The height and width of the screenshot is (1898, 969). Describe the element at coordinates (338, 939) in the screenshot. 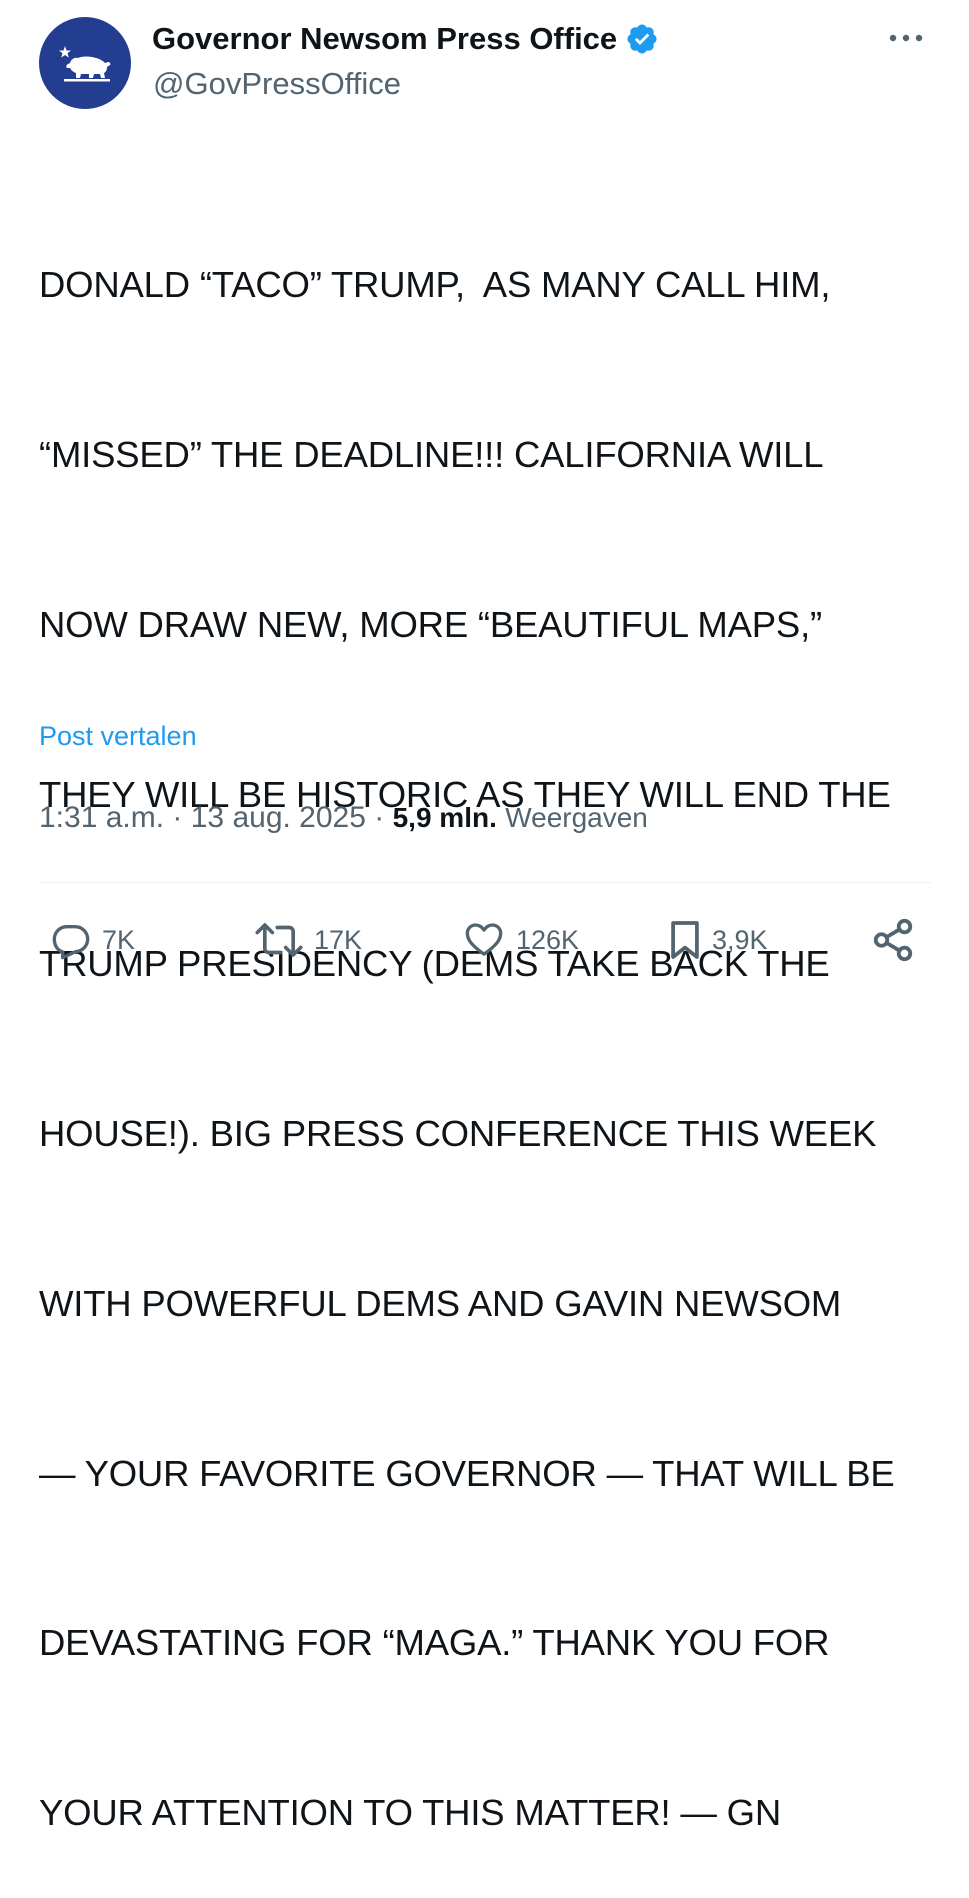

I see `repost-count: 17K` at that location.